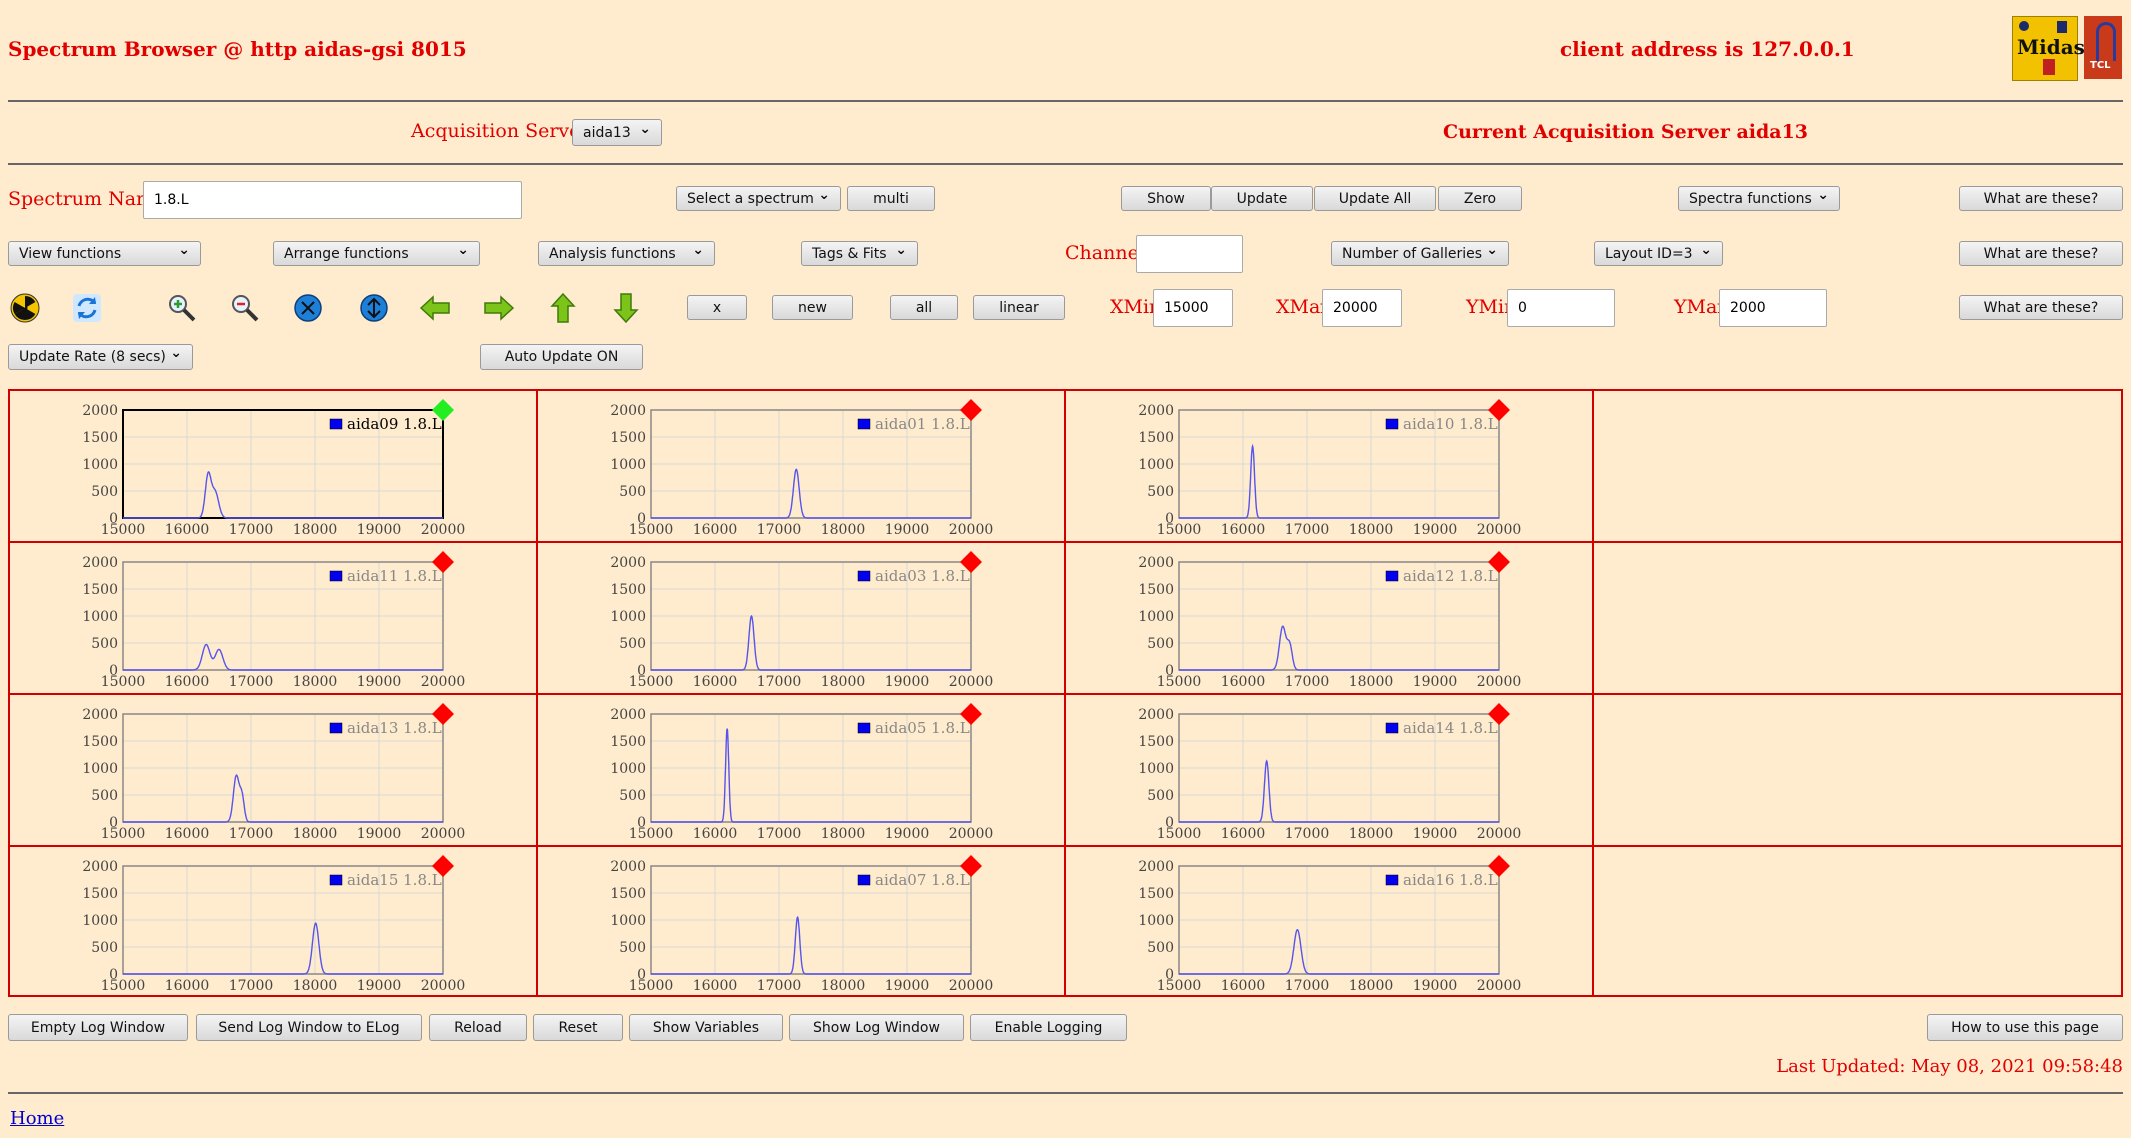 The height and width of the screenshot is (1138, 2131). Describe the element at coordinates (1658, 253) in the screenshot. I see `layout-id-dropdown: Layout ID=3` at that location.